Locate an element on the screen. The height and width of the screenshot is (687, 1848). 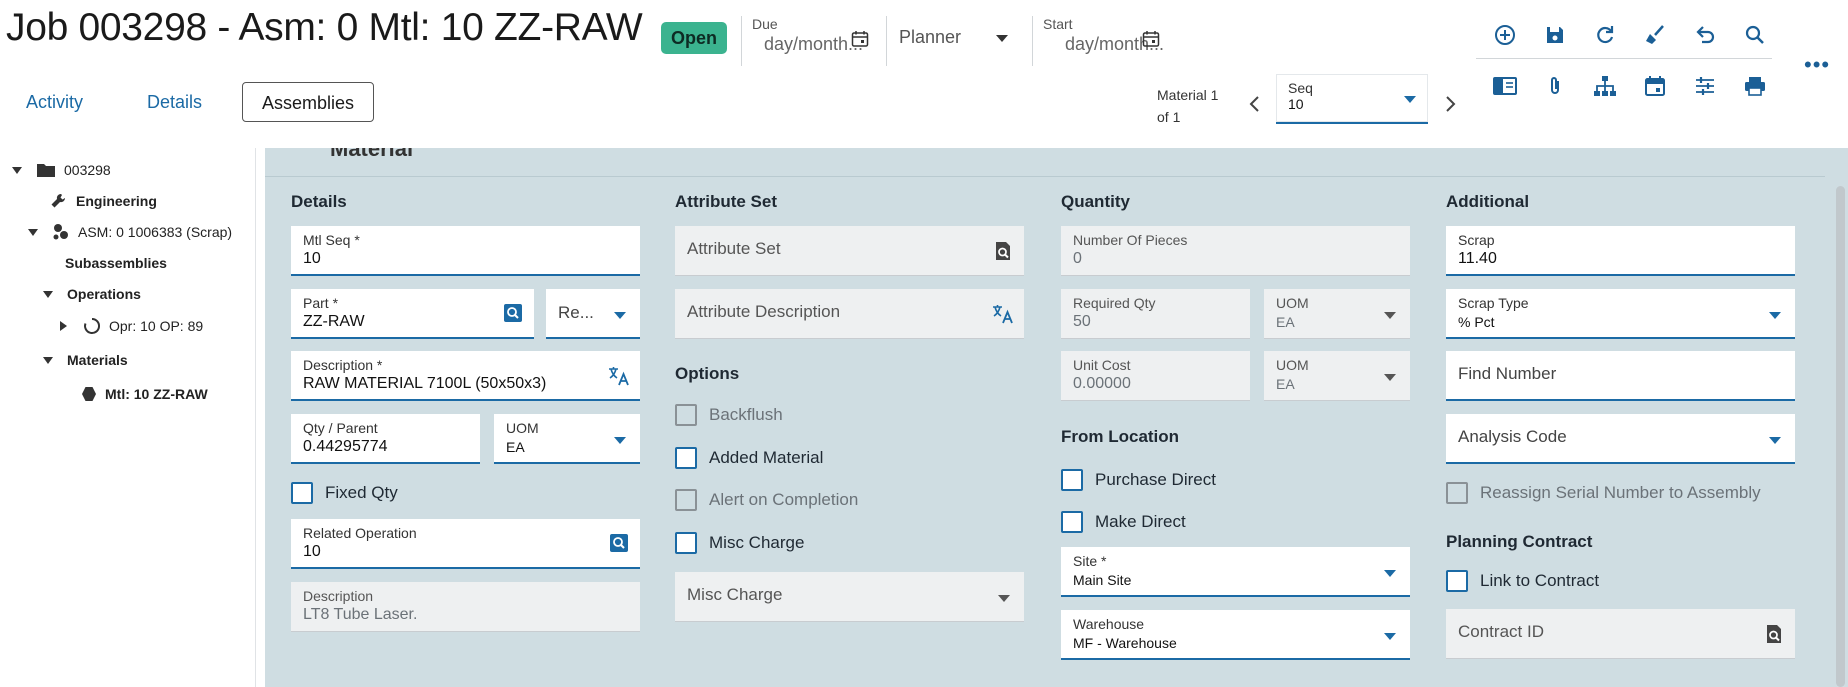
misc-charge-select: Misc Charge is located at coordinates (849, 597).